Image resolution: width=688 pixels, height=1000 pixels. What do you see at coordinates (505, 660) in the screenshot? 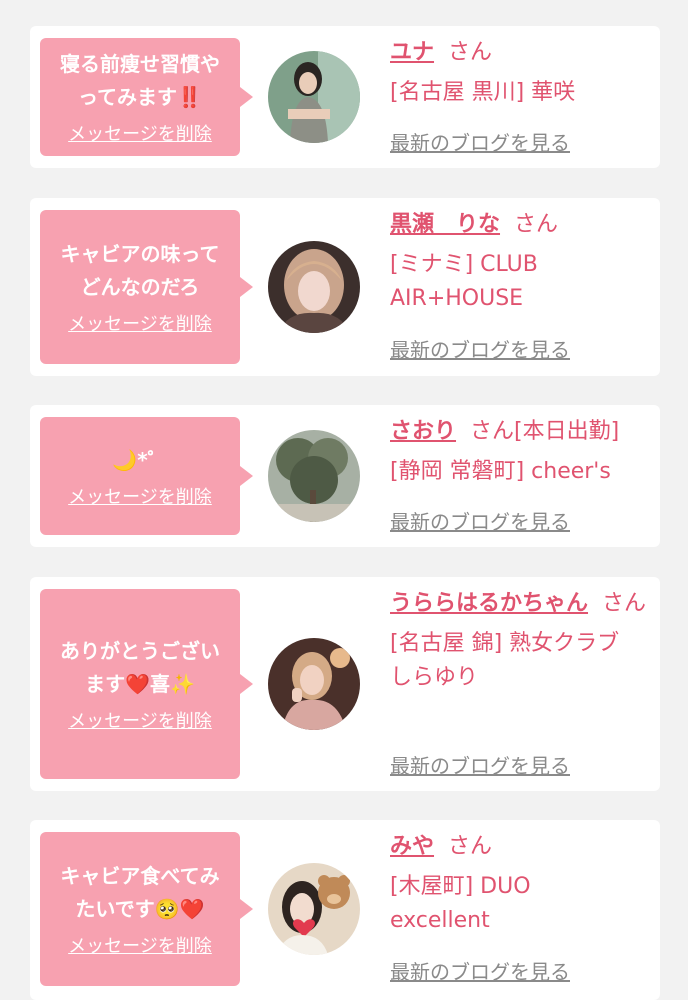
I see `shop-name: [名古屋 錦] 熟女クラブ しらゆり` at bounding box center [505, 660].